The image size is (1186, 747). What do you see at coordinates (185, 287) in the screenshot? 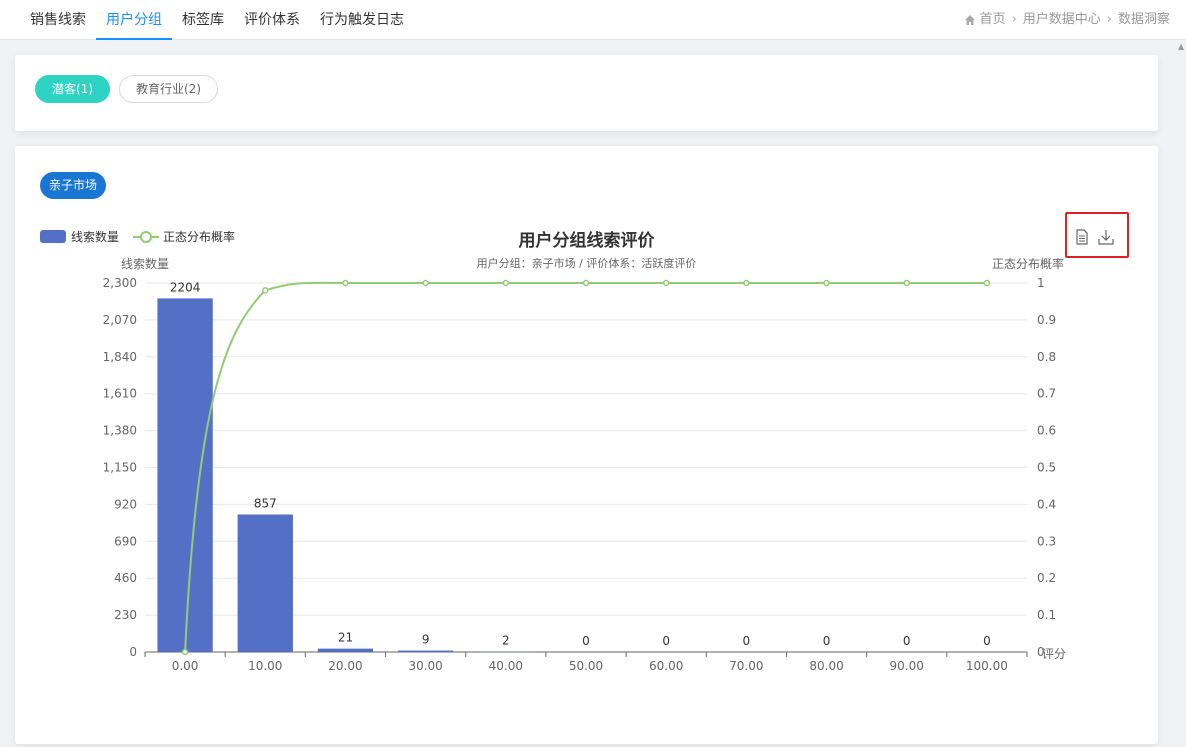
I see `bar-data-label: 2204` at bounding box center [185, 287].